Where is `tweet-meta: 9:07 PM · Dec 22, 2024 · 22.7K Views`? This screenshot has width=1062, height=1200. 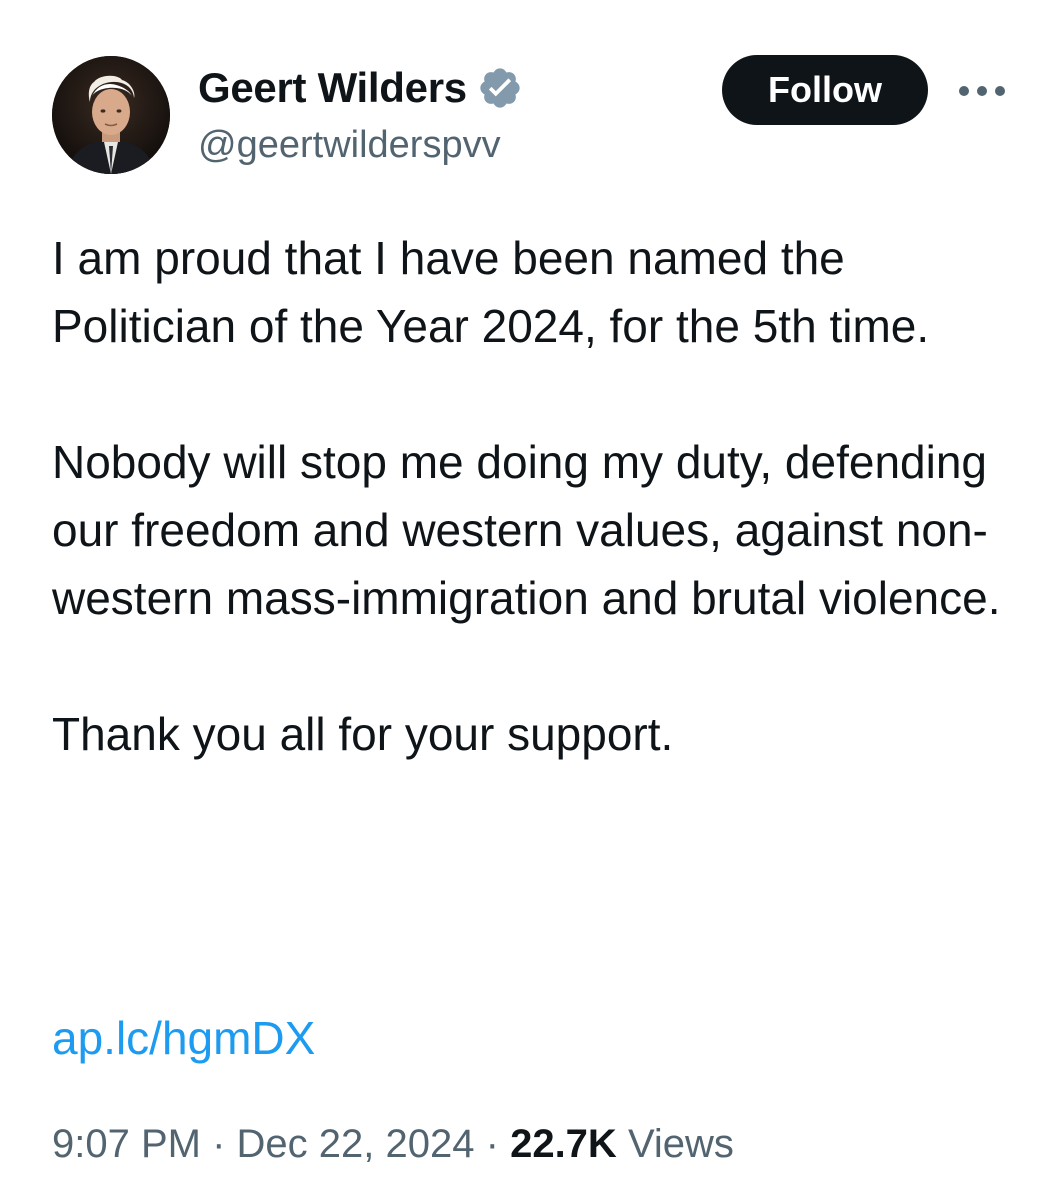
tweet-meta: 9:07 PM · Dec 22, 2024 · 22.7K Views is located at coordinates (393, 1144).